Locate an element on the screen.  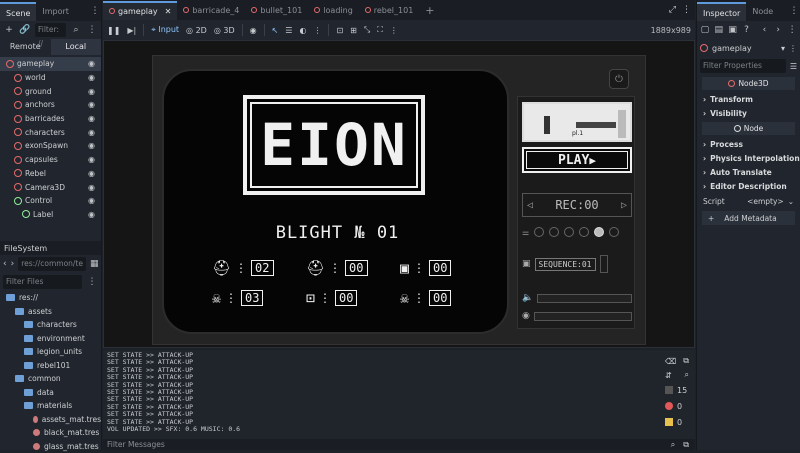
tab-scene: Scene is located at coordinates (18, 11).